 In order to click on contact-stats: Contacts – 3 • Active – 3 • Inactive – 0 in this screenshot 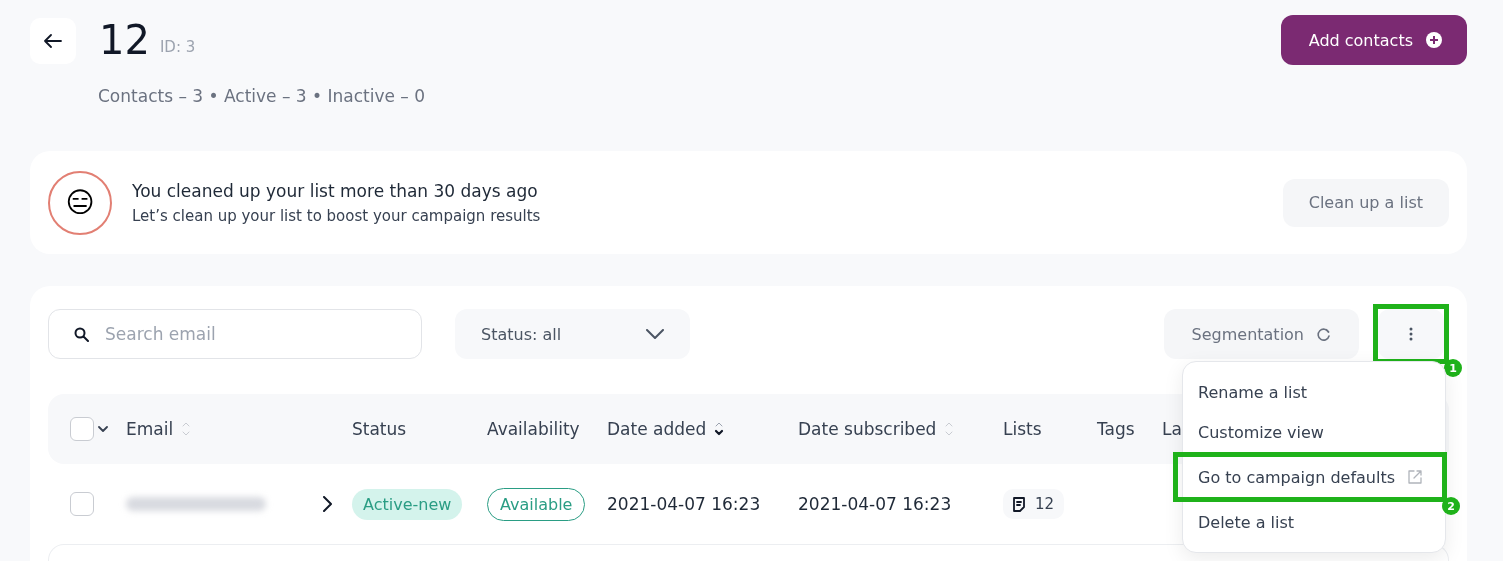, I will do `click(262, 96)`.